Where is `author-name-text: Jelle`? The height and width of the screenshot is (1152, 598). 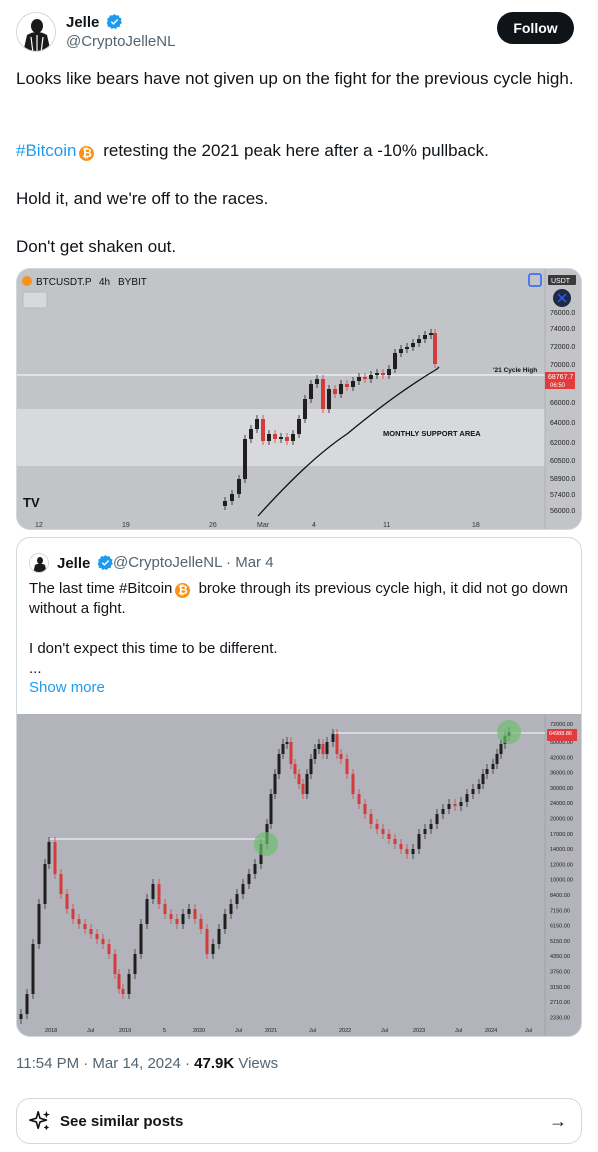 author-name-text: Jelle is located at coordinates (83, 22).